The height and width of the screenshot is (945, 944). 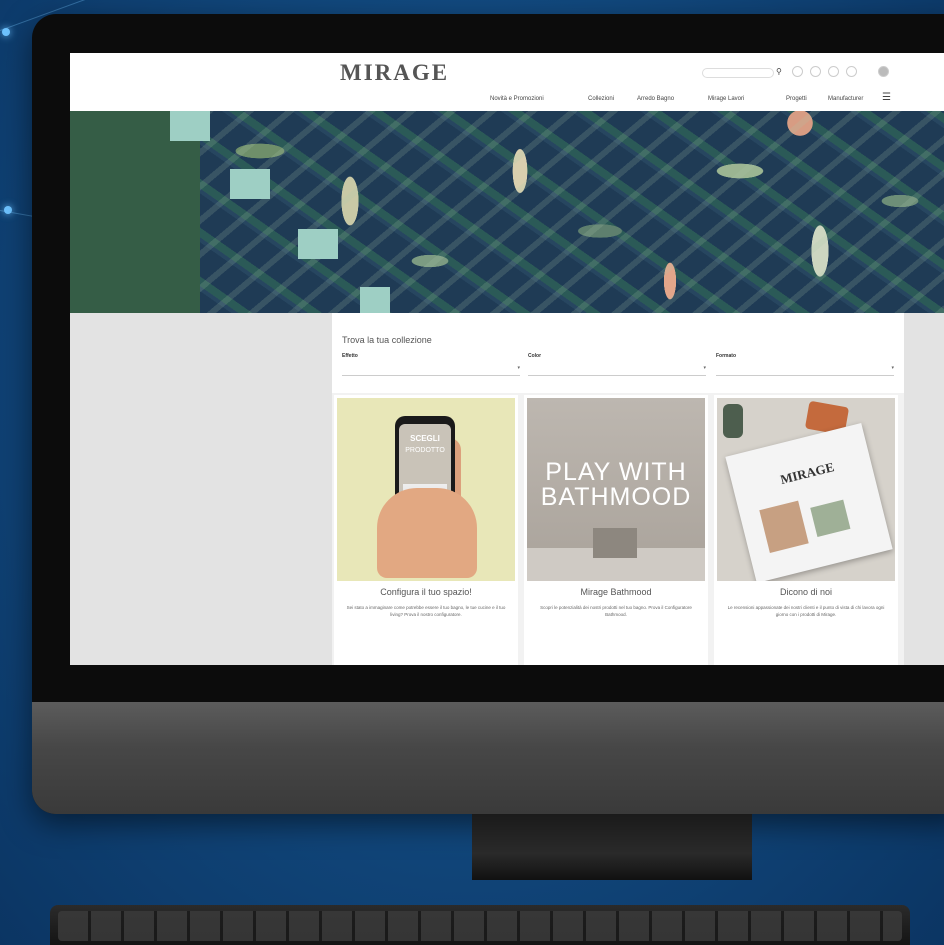 What do you see at coordinates (924, 489) in the screenshot?
I see `side-panel-right` at bounding box center [924, 489].